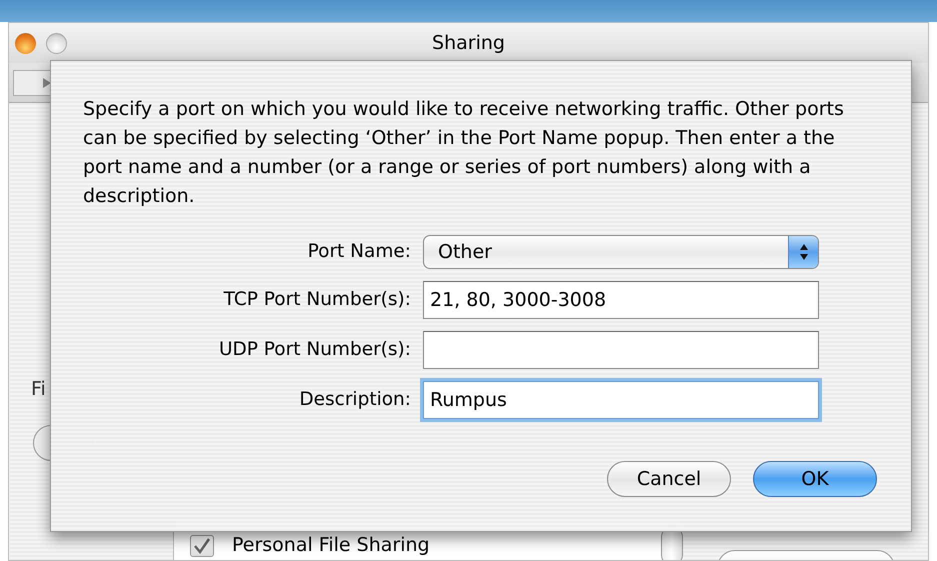 This screenshot has width=937, height=561. Describe the element at coordinates (803, 252) in the screenshot. I see `stepper-arrows-icon` at that location.